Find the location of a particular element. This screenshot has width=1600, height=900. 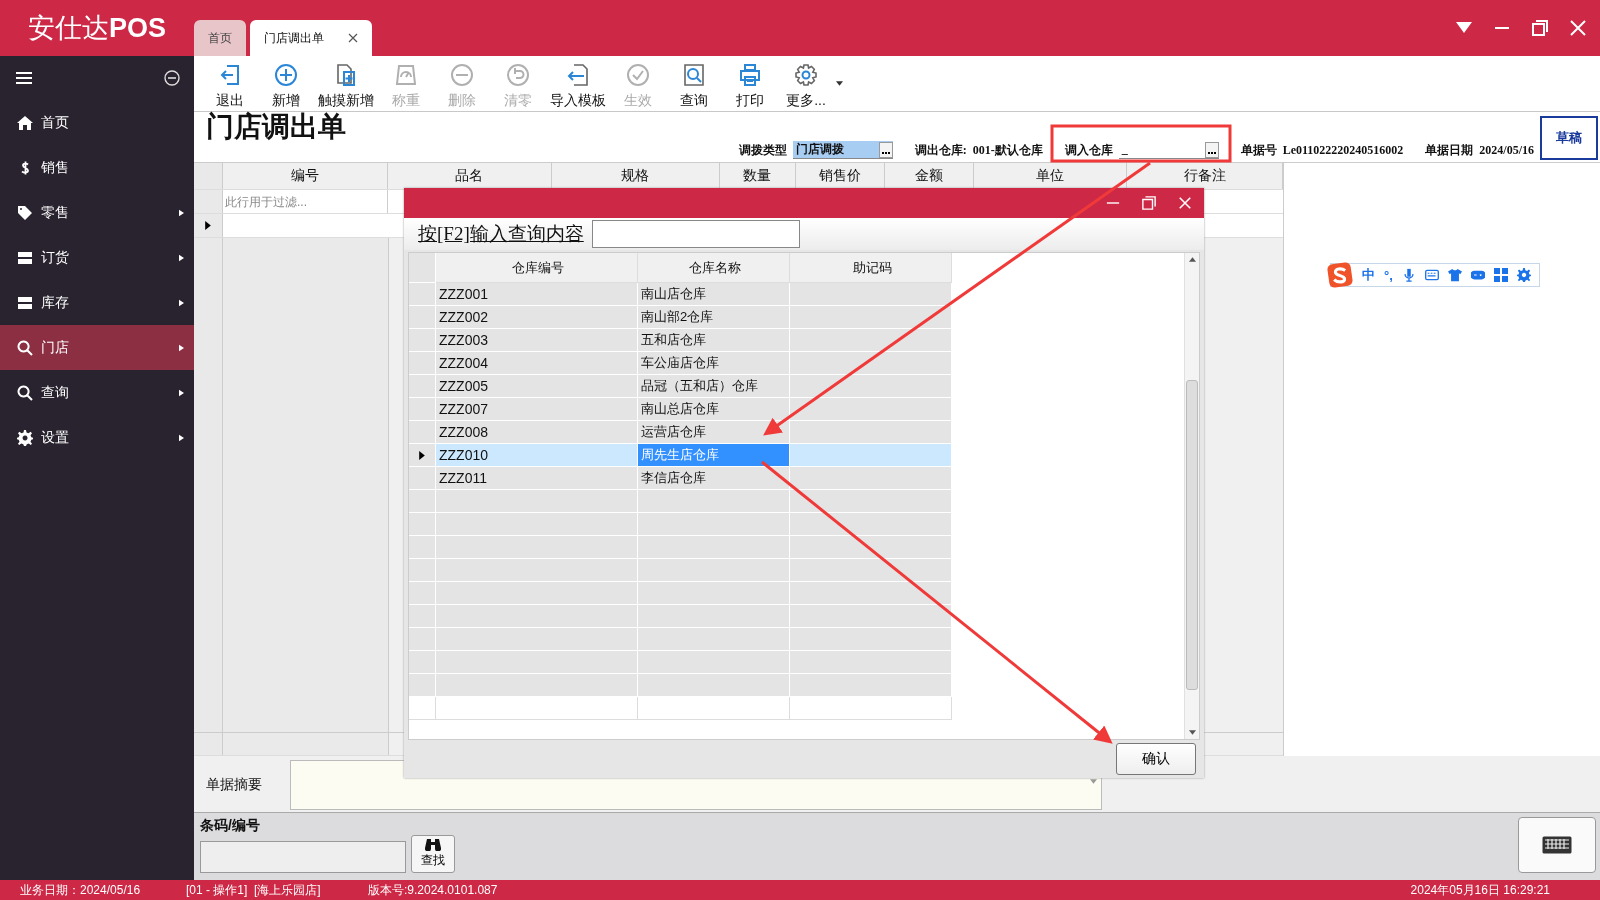

barcode-label: 条码/编号 is located at coordinates (230, 826).